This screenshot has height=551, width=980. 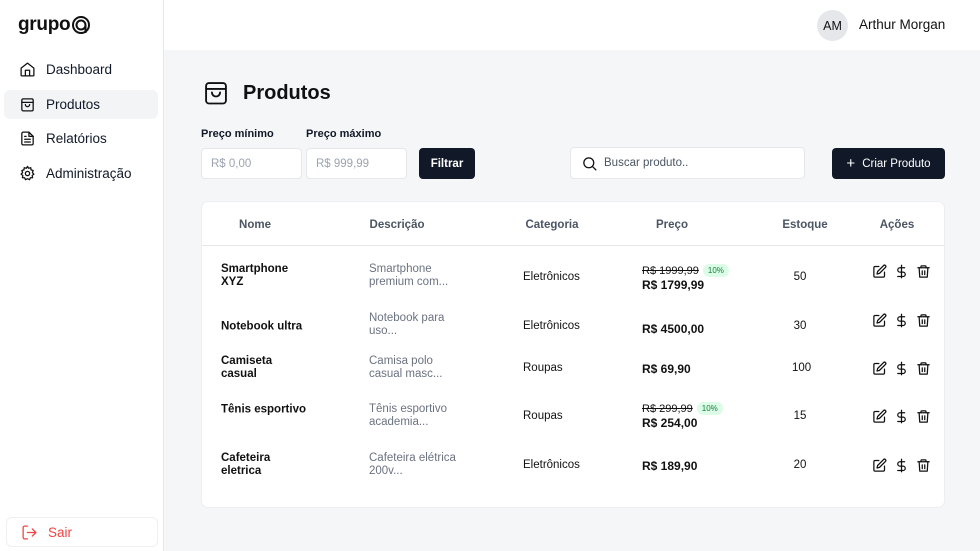 I want to click on avatar: AM, so click(x=832, y=25).